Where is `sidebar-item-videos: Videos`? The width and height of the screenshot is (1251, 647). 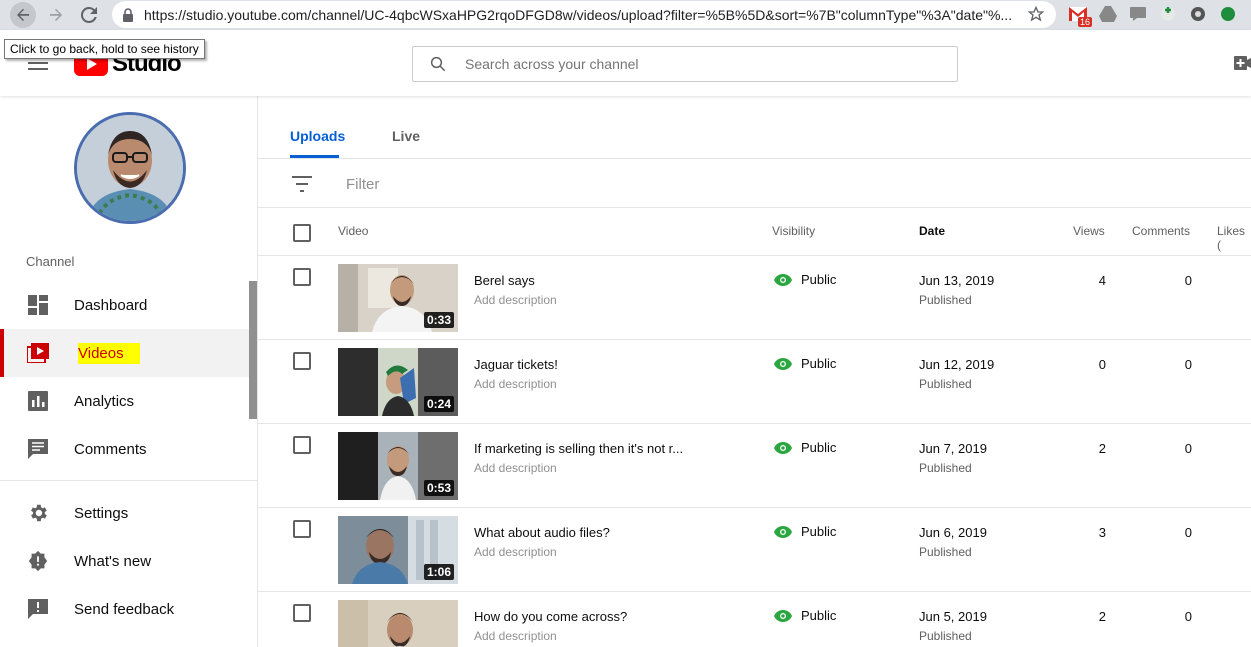
sidebar-item-videos: Videos is located at coordinates (128, 353).